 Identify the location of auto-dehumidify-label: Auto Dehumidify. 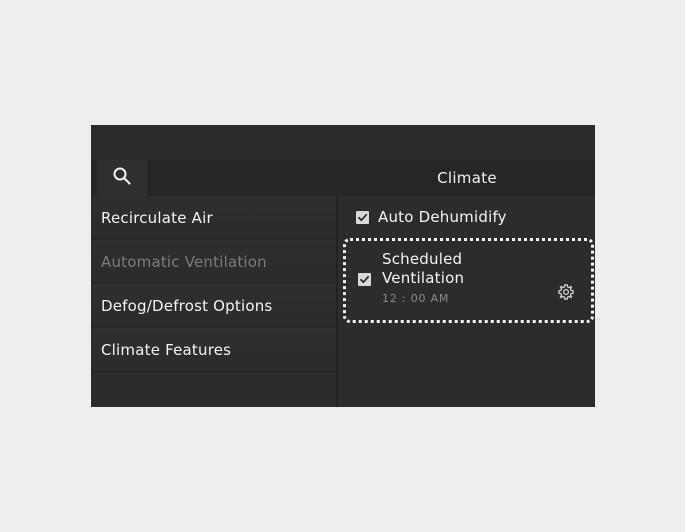
(442, 217).